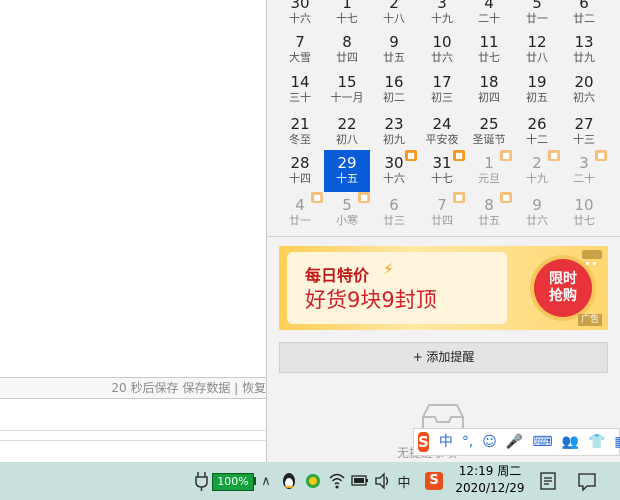 This screenshot has height=500, width=620. What do you see at coordinates (347, 82) in the screenshot?
I see `day-number: 15` at bounding box center [347, 82].